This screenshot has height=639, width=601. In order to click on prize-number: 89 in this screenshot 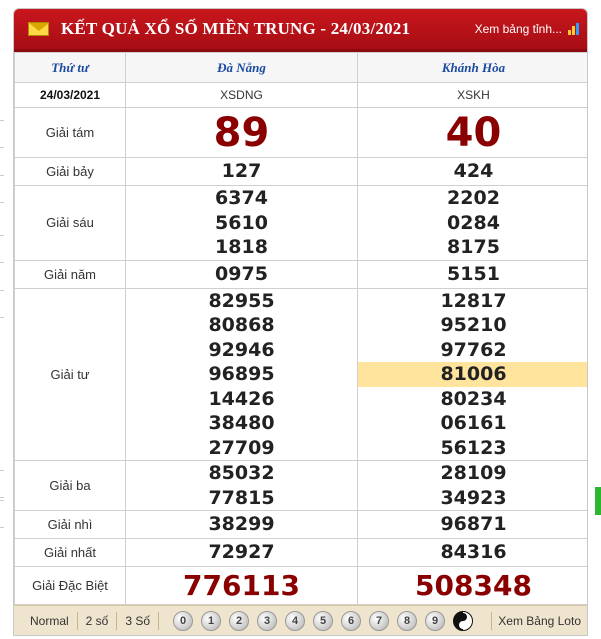, I will do `click(241, 132)`.